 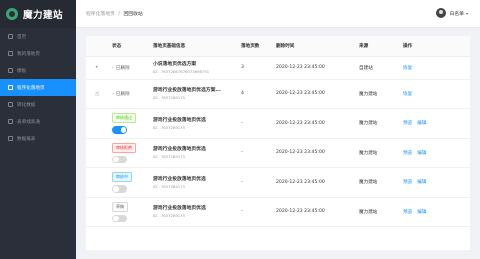 What do you see at coordinates (466, 13) in the screenshot?
I see `chevron-down-icon: ▾` at bounding box center [466, 13].